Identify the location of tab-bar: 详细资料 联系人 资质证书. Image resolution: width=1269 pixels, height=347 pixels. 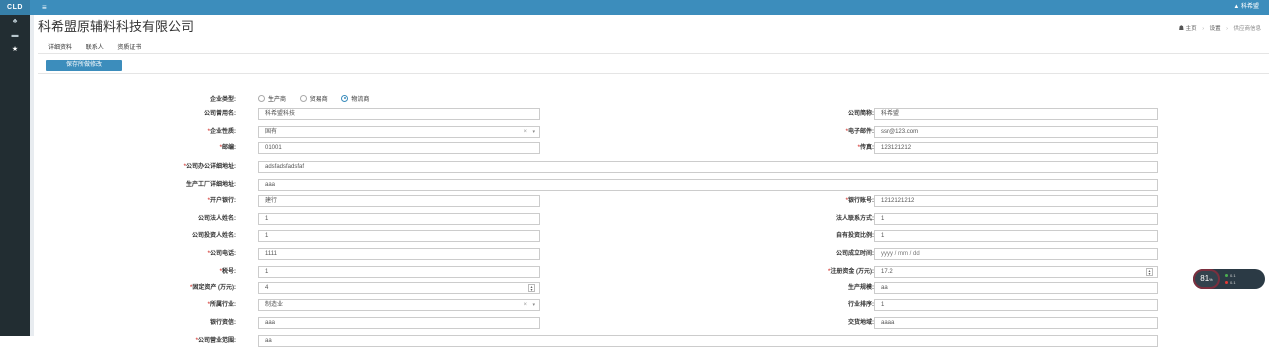
(100, 48).